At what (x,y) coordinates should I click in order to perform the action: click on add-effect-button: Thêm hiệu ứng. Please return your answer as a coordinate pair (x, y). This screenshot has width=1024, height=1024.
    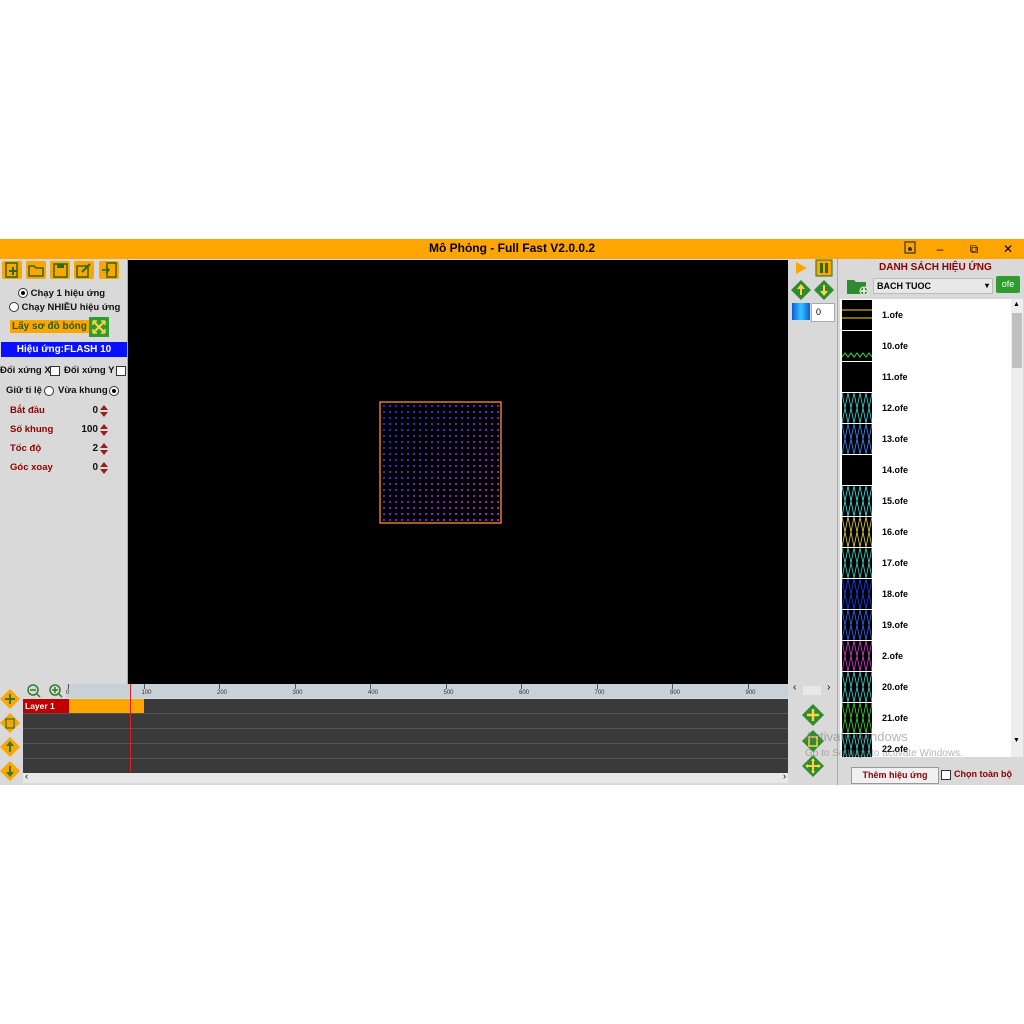
    Looking at the image, I should click on (895, 775).